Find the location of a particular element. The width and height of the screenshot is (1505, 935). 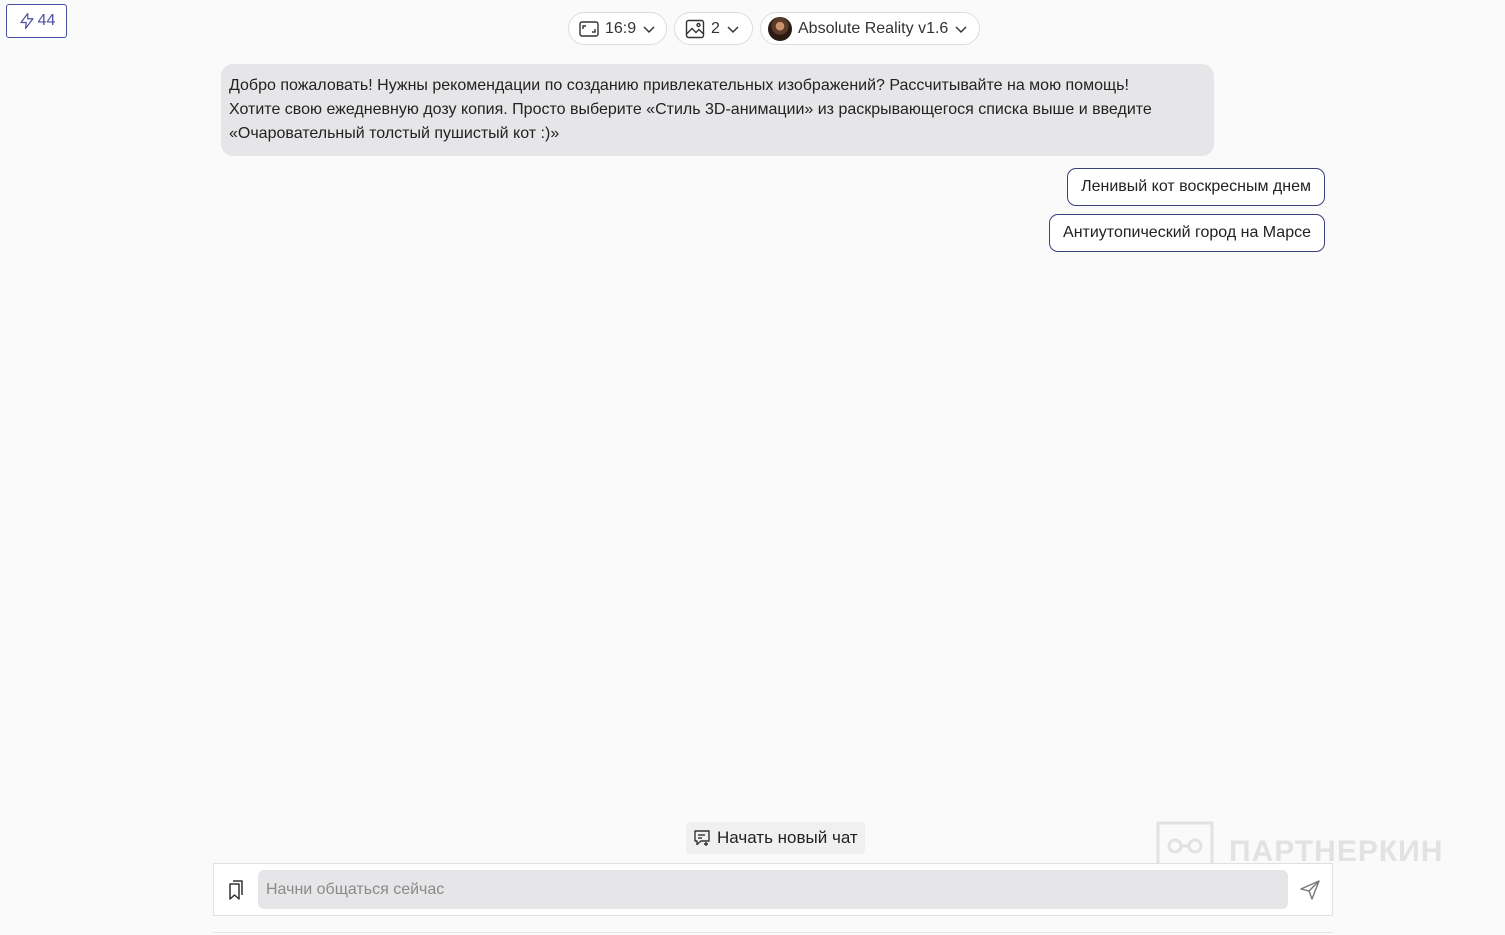

model-dropdown: Absolute Reality v1.6 is located at coordinates (870, 28).